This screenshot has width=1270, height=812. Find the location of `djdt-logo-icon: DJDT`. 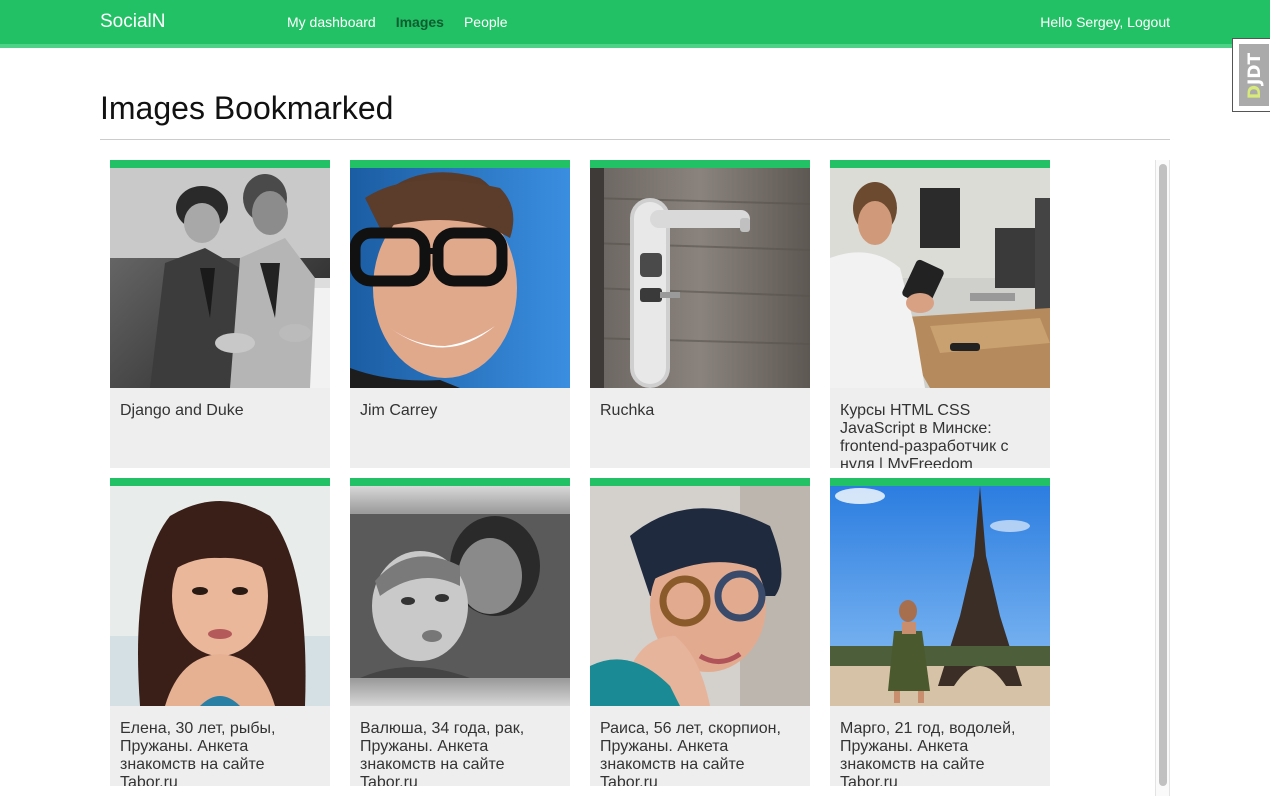

djdt-logo-icon: DJDT is located at coordinates (1254, 75).